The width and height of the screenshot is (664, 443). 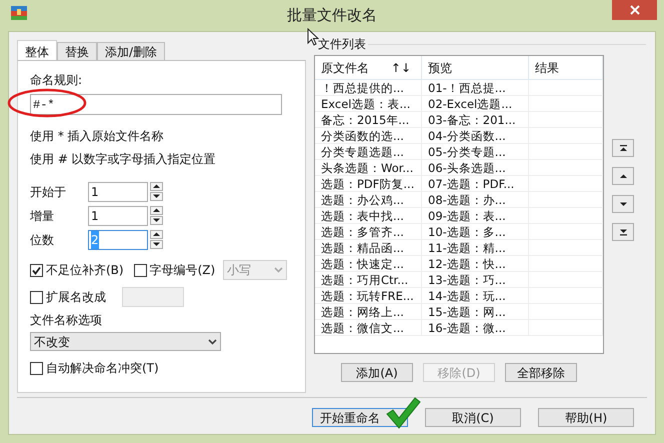 I want to click on name-option-dropdown: 不改变, so click(x=125, y=341).